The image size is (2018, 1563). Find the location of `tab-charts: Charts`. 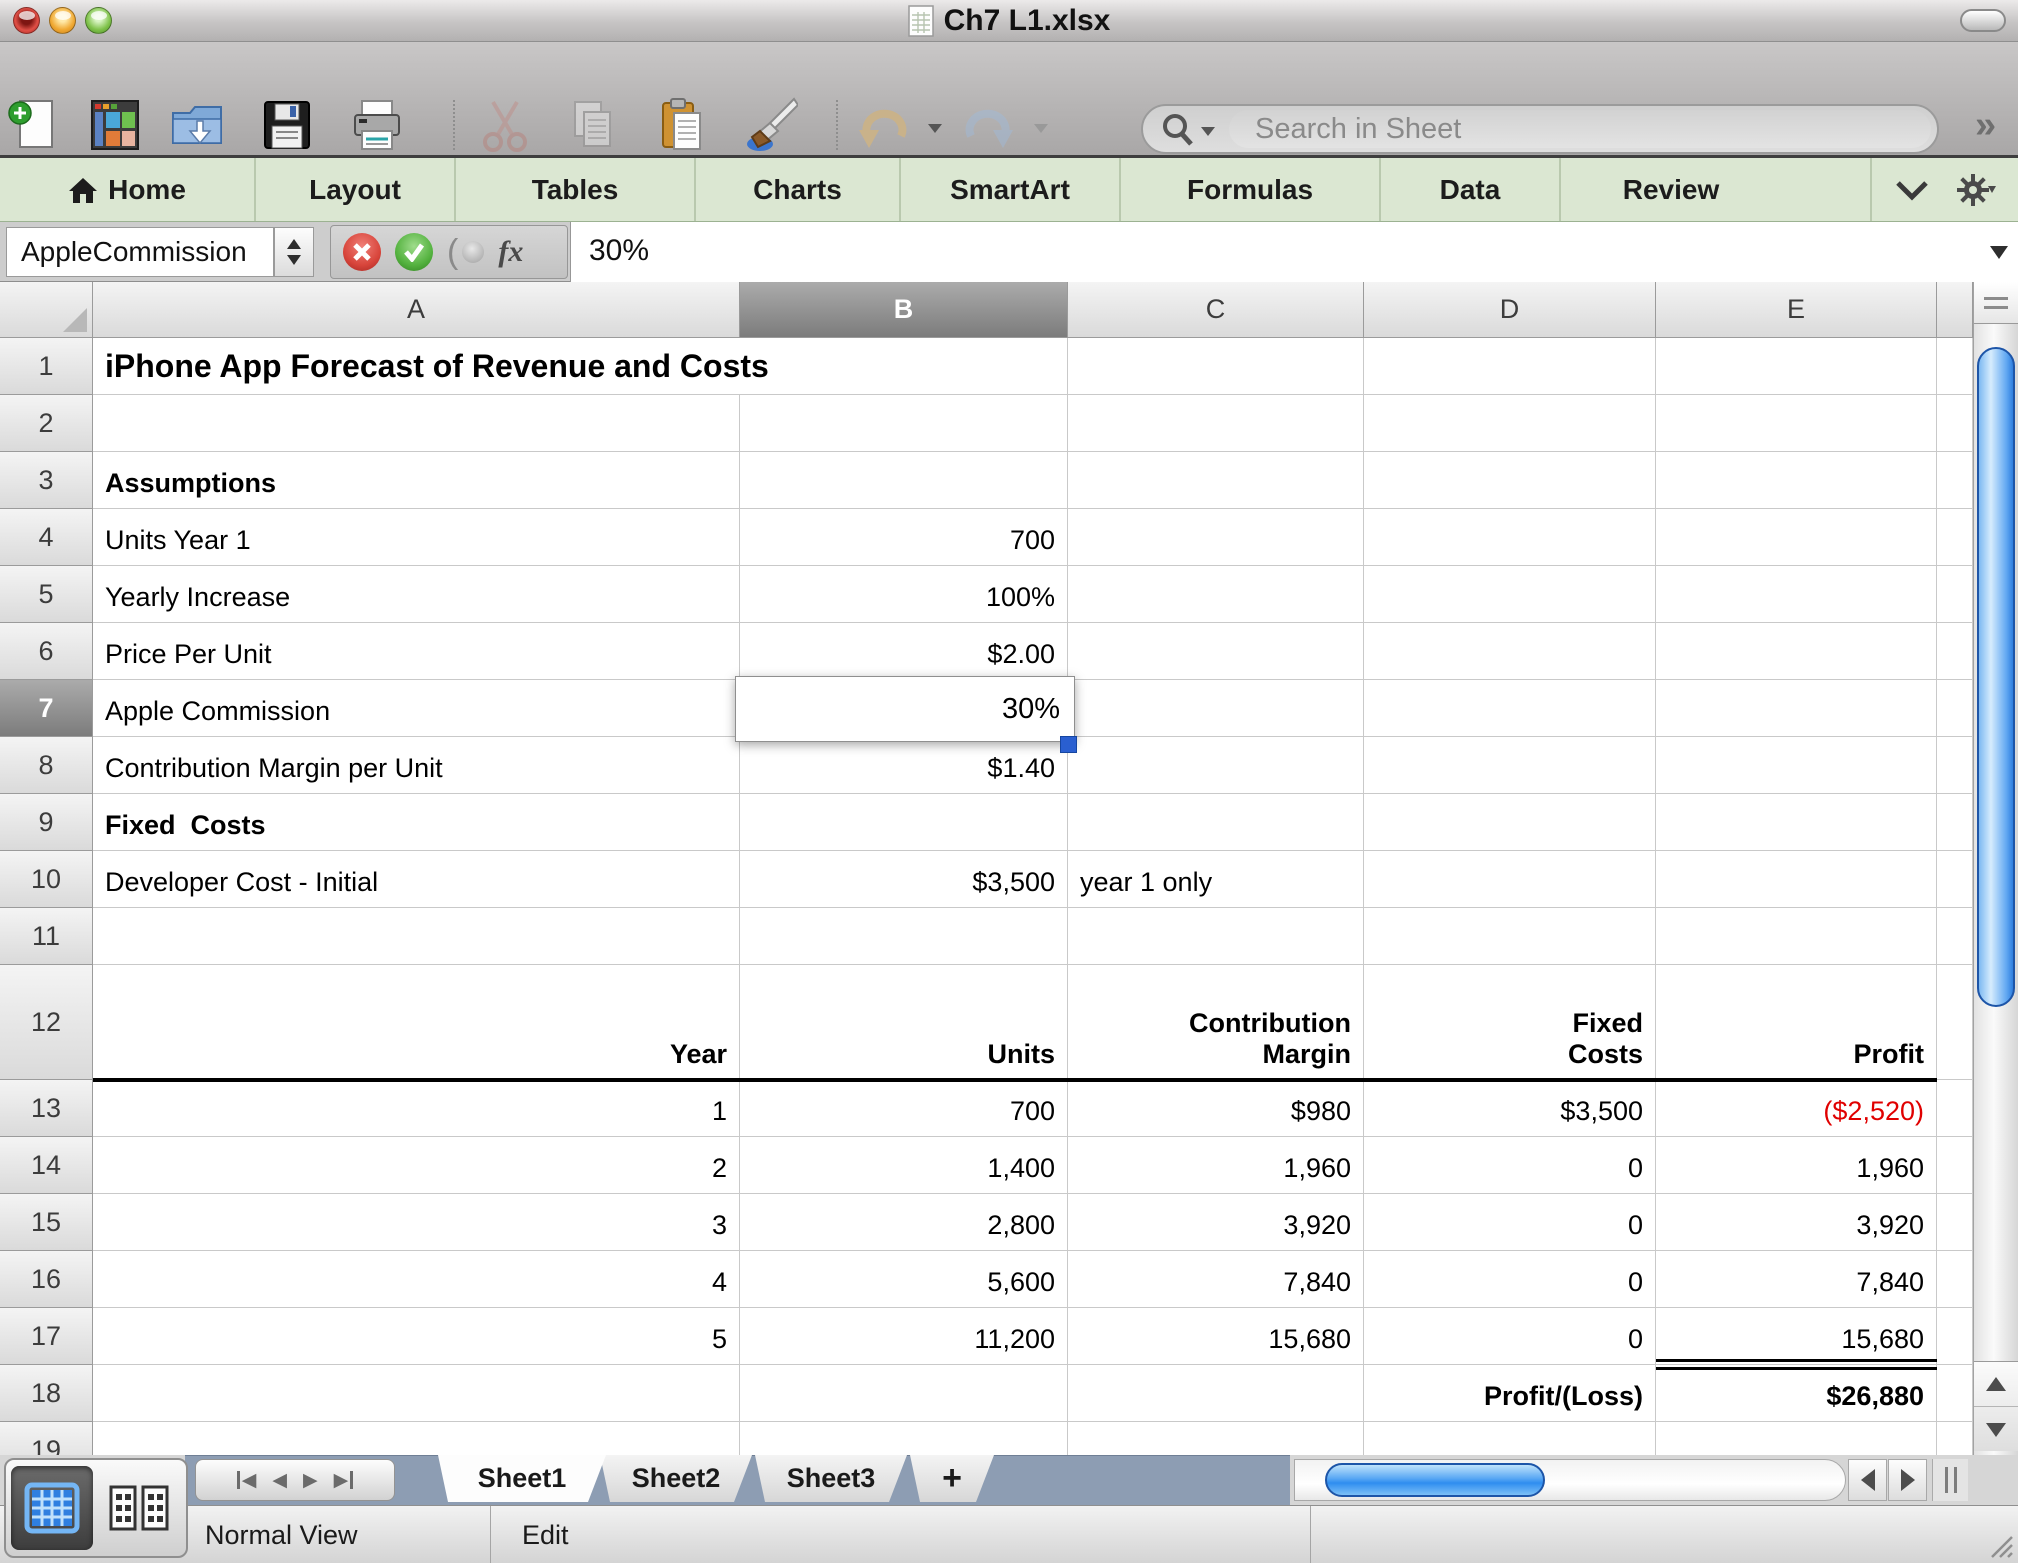

tab-charts: Charts is located at coordinates (798, 189).